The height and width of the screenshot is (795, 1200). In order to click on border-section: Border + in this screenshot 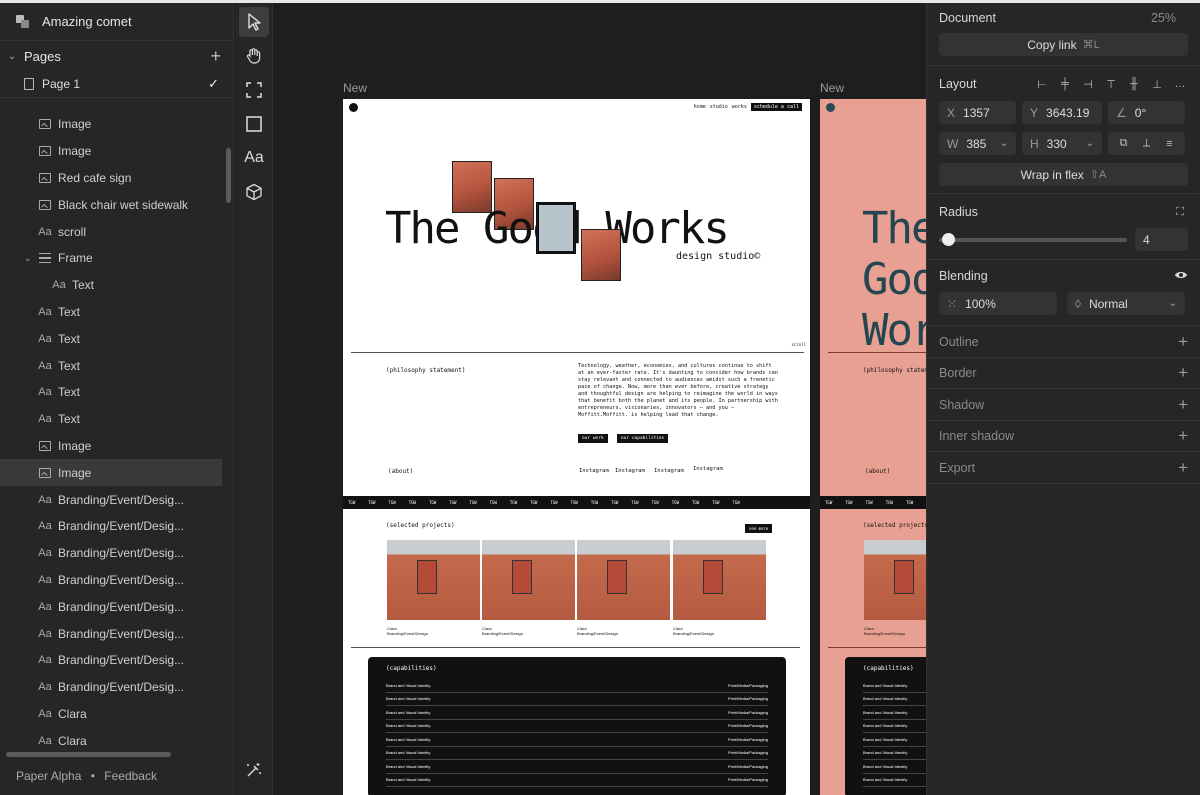, I will do `click(1063, 373)`.